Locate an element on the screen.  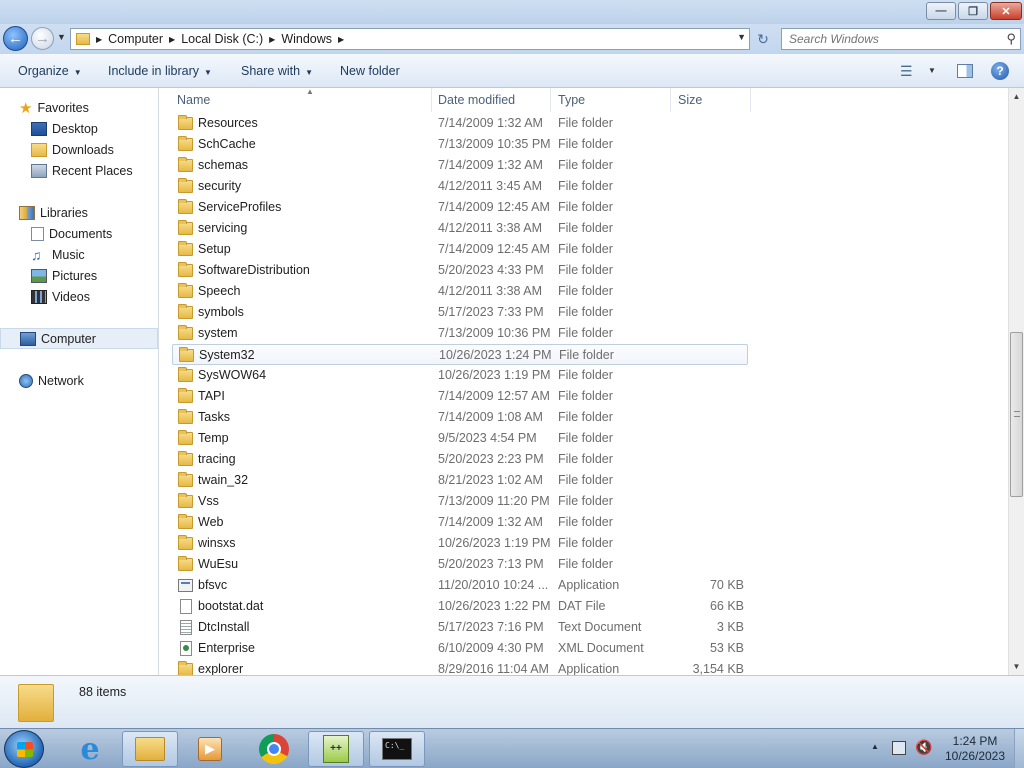
forward-arrow-icon: → is located at coordinates (42, 38).